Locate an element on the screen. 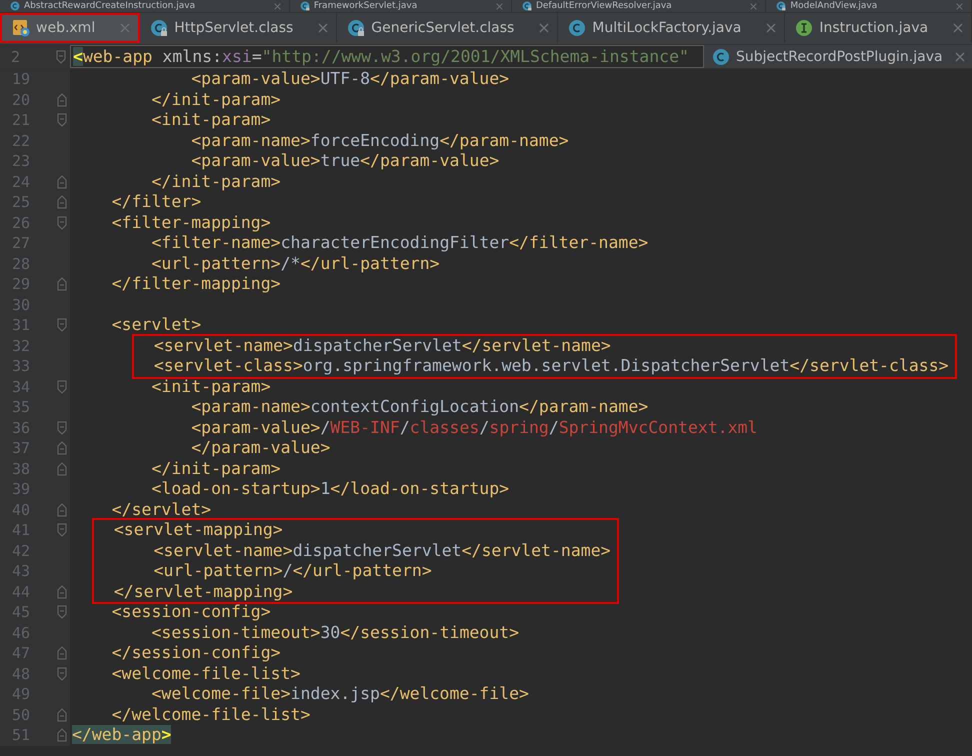 The image size is (972, 756). code-line: <welcome-file-list> is located at coordinates (205, 673).